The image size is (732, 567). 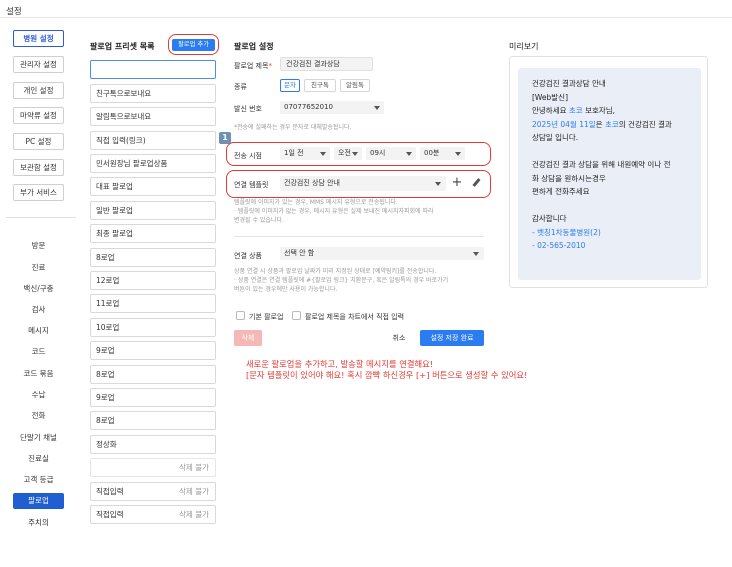 What do you see at coordinates (240, 87) in the screenshot?
I see `type-label: 종류` at bounding box center [240, 87].